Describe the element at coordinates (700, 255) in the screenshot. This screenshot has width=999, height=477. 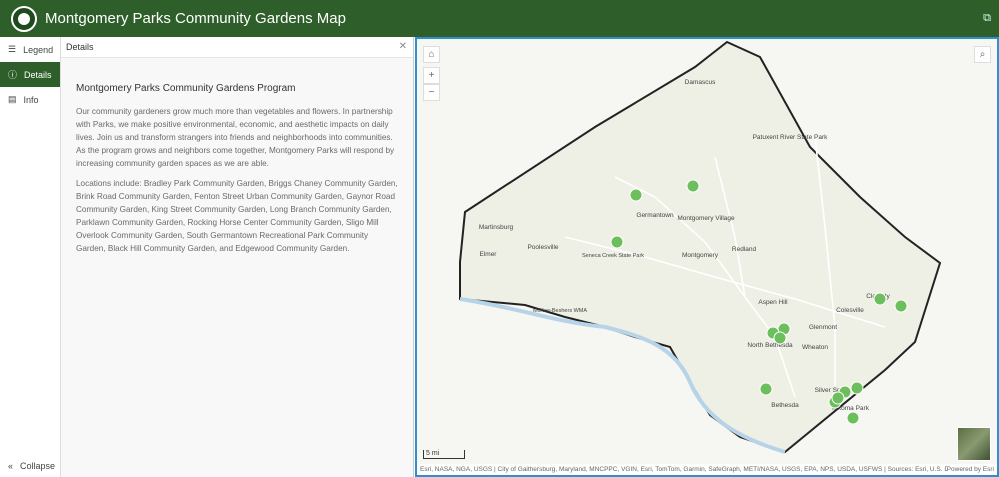
I see `place-label: Montgomery` at that location.